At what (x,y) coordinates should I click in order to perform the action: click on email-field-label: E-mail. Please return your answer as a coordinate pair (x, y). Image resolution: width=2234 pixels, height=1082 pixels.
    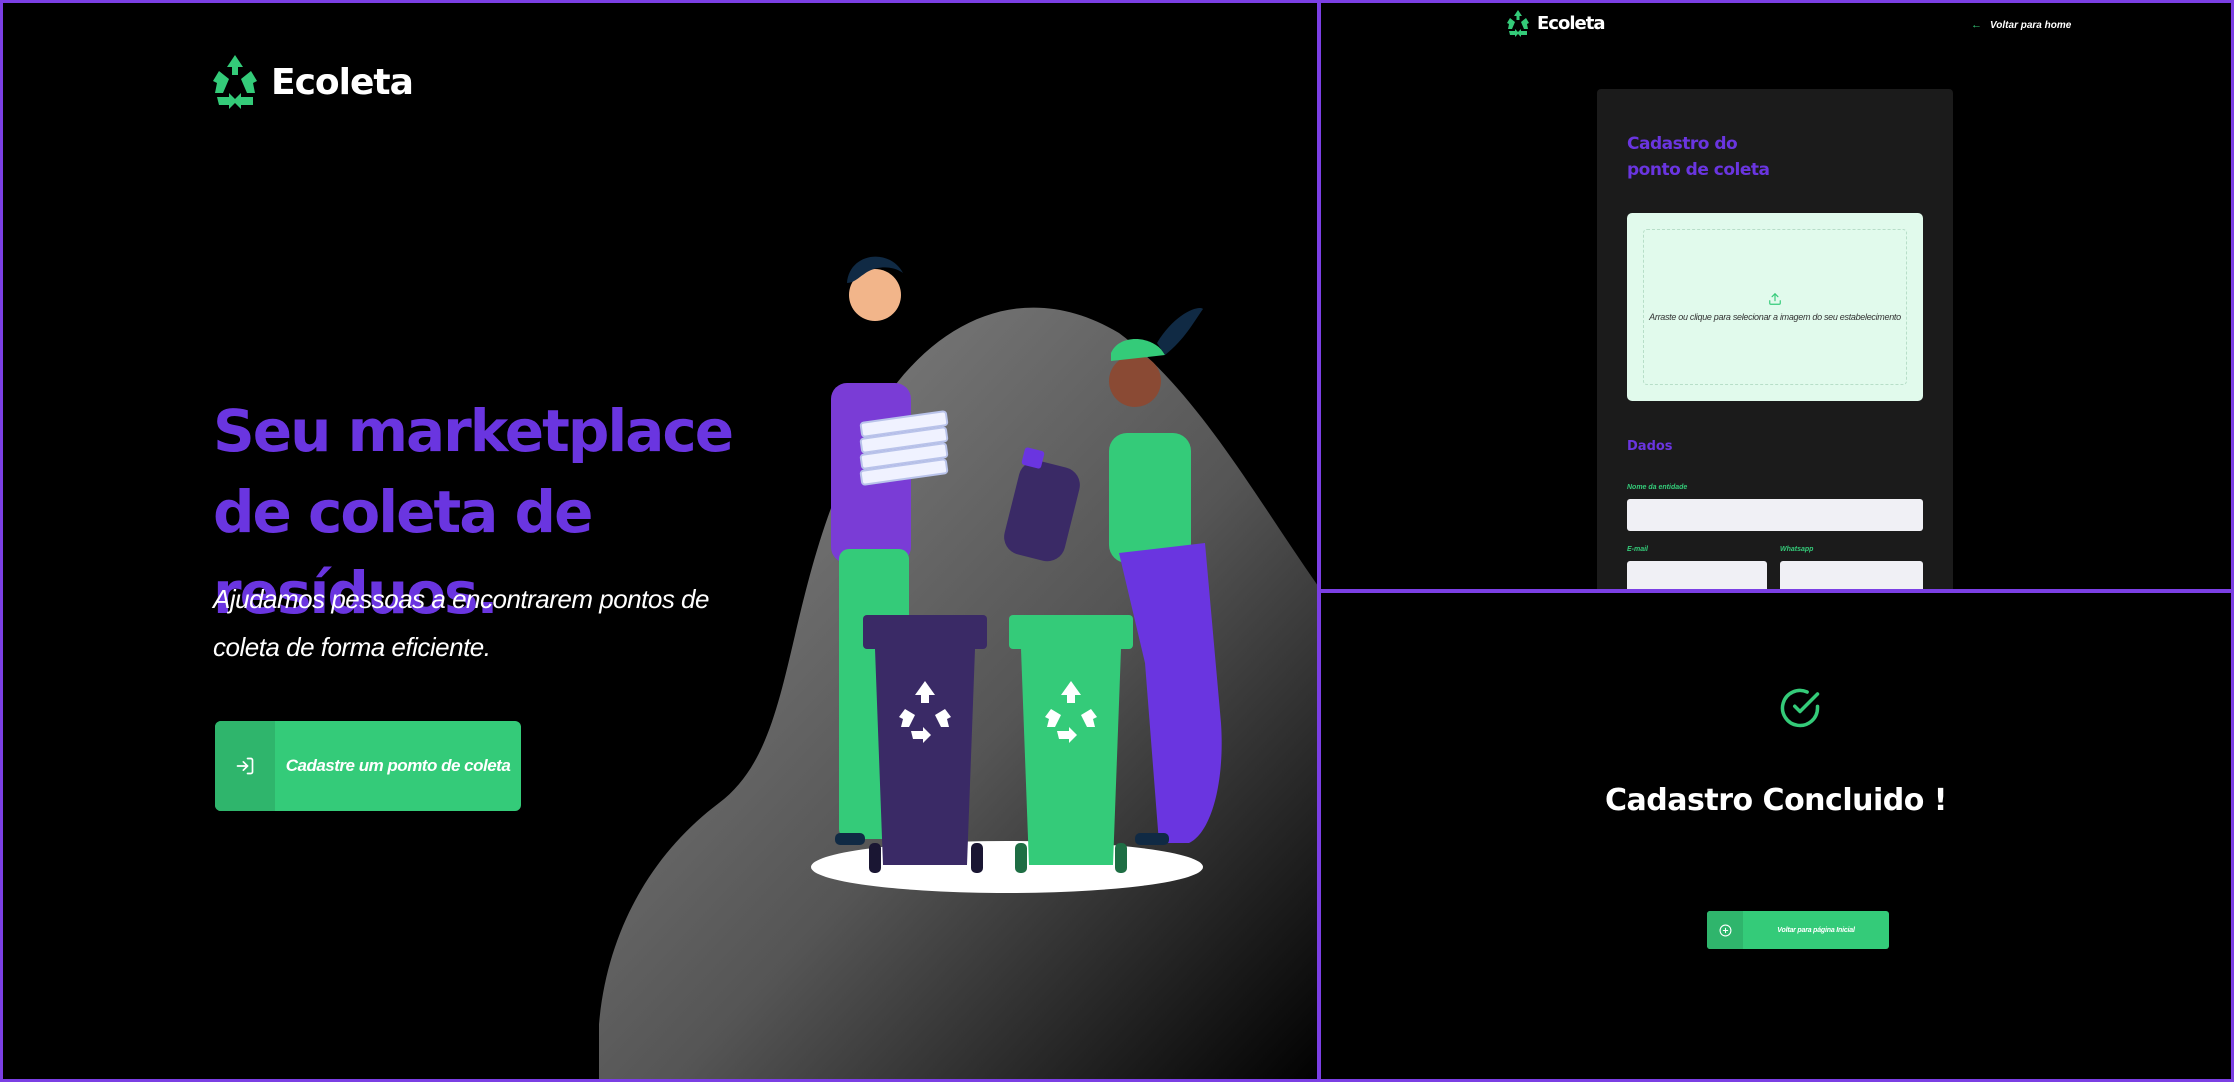
    Looking at the image, I should click on (1638, 549).